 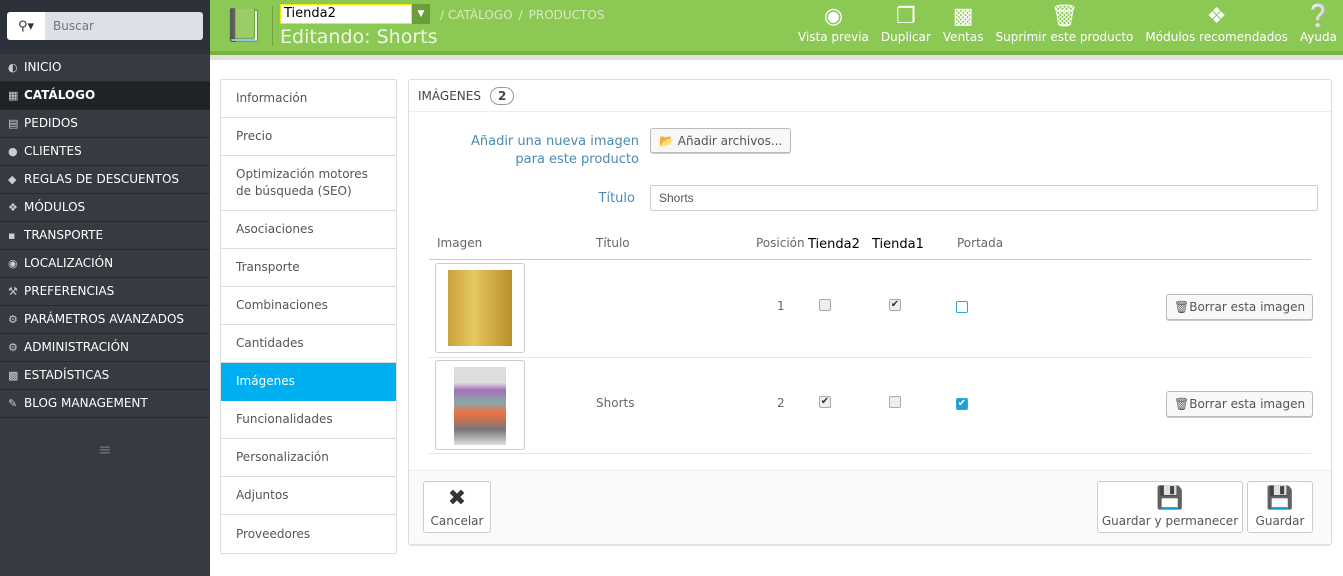 What do you see at coordinates (308, 382) in the screenshot?
I see `tab: Imágenes` at bounding box center [308, 382].